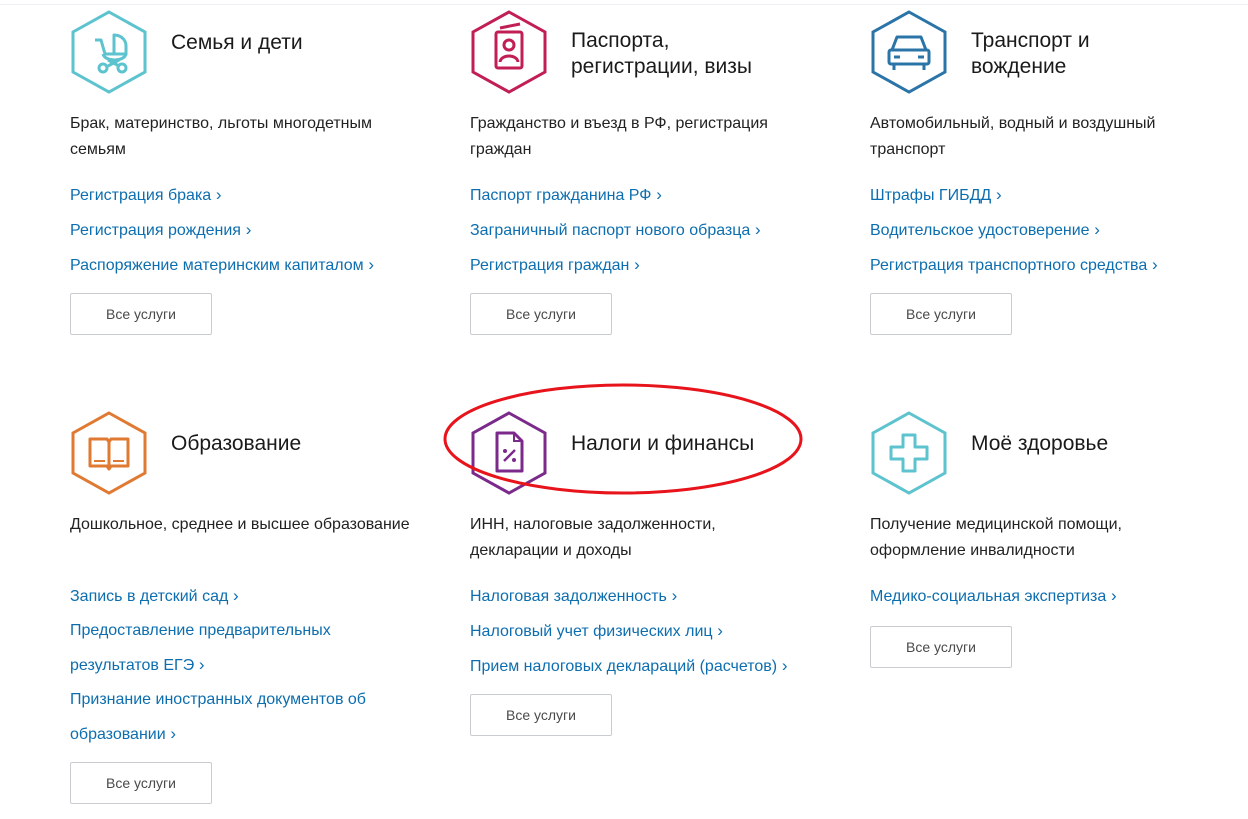 This screenshot has height=819, width=1248. What do you see at coordinates (696, 54) in the screenshot?
I see `category-title: Паспорта, регистрации, визы` at bounding box center [696, 54].